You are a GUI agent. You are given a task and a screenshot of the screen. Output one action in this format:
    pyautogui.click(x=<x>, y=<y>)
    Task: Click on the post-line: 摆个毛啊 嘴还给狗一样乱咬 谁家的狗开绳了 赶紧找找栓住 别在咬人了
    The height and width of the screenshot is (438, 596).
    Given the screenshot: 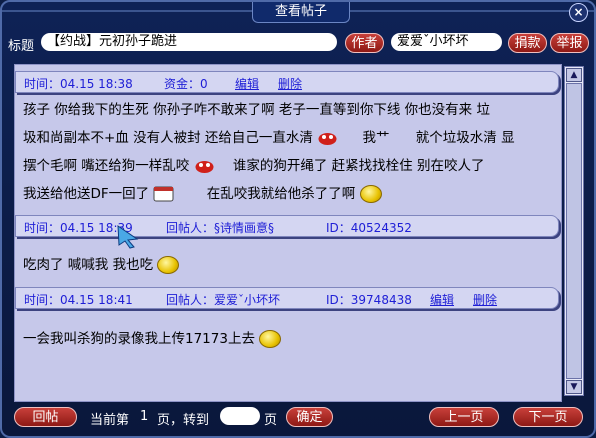 What is the action you would take?
    pyautogui.click(x=253, y=164)
    